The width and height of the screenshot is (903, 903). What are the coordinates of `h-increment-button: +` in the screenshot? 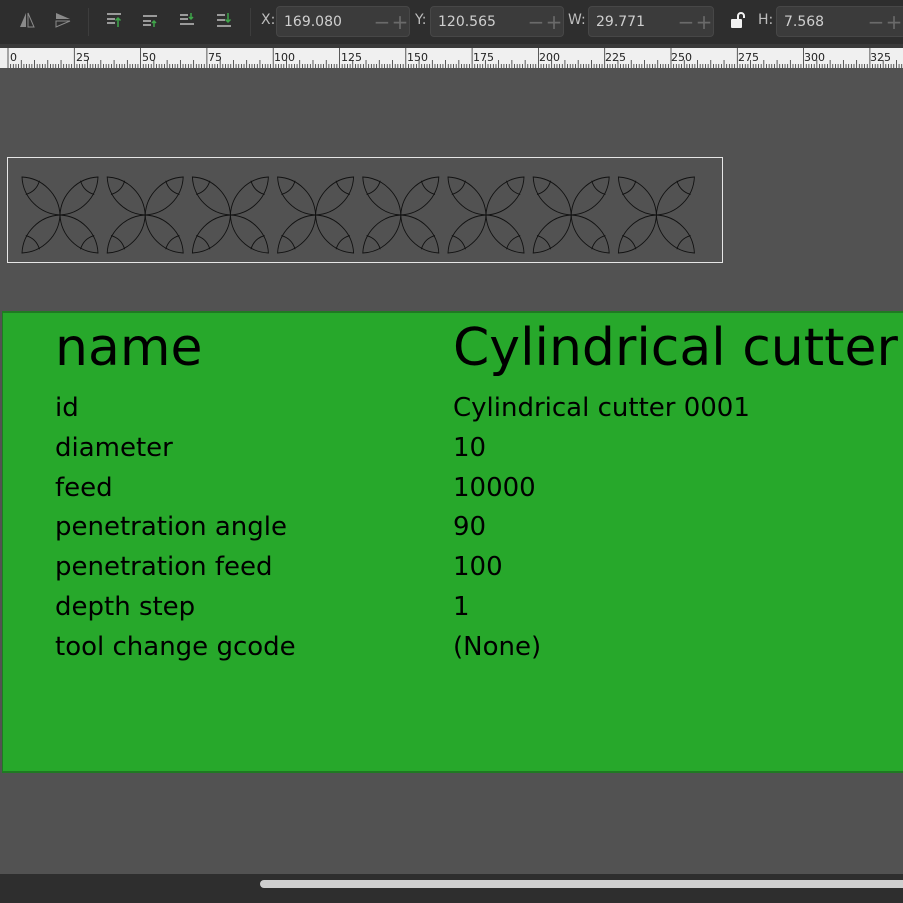 It's located at (894, 21).